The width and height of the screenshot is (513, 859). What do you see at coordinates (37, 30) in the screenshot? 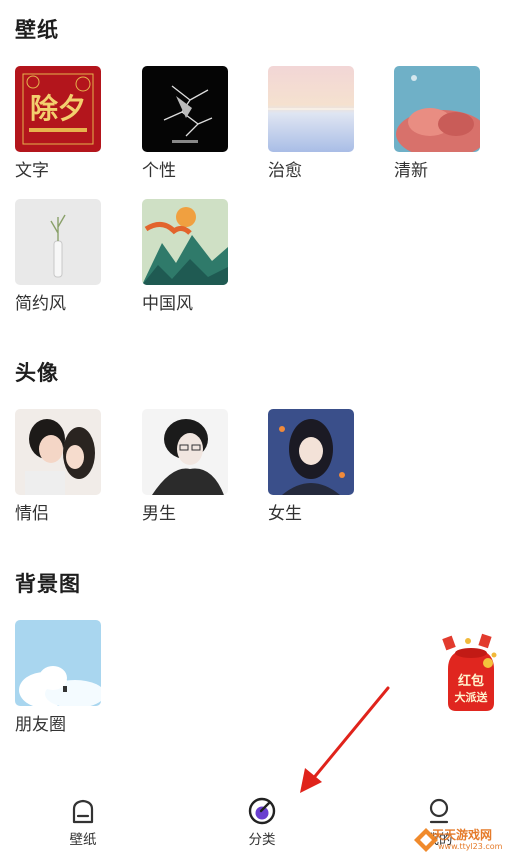
I see `section-title-wallpaper: 壁纸` at bounding box center [37, 30].